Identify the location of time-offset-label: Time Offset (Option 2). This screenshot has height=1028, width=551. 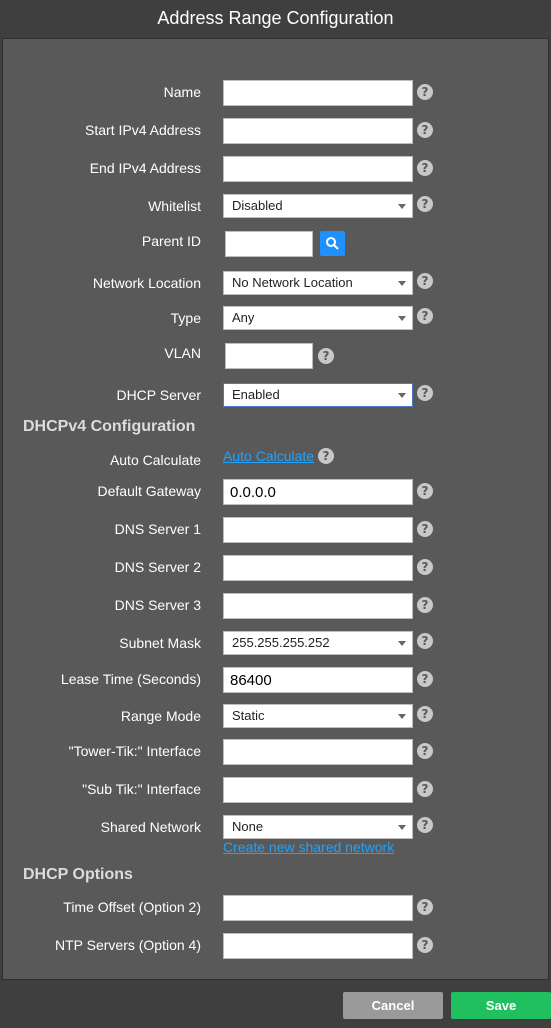
(132, 907).